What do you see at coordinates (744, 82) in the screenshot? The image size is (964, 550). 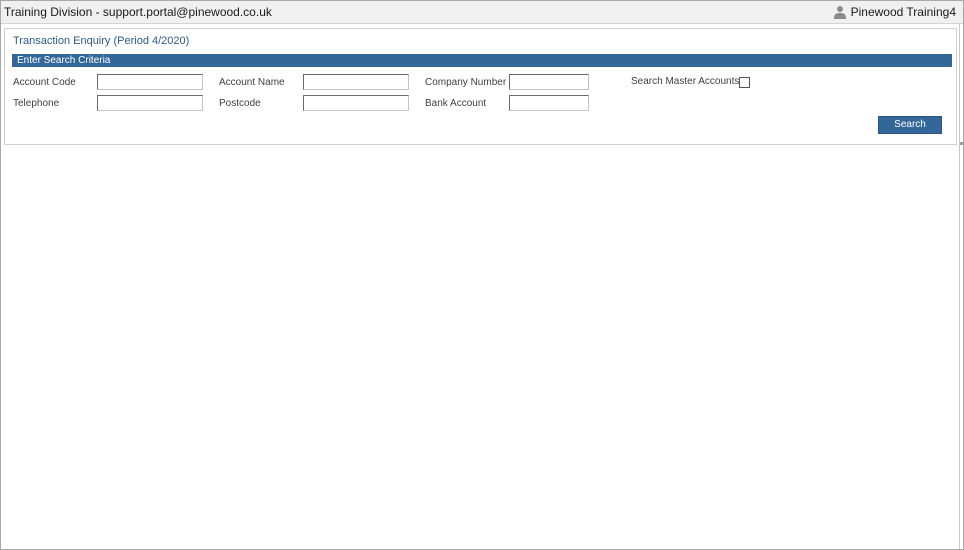 I see `search-master-accounts-checkbox` at bounding box center [744, 82].